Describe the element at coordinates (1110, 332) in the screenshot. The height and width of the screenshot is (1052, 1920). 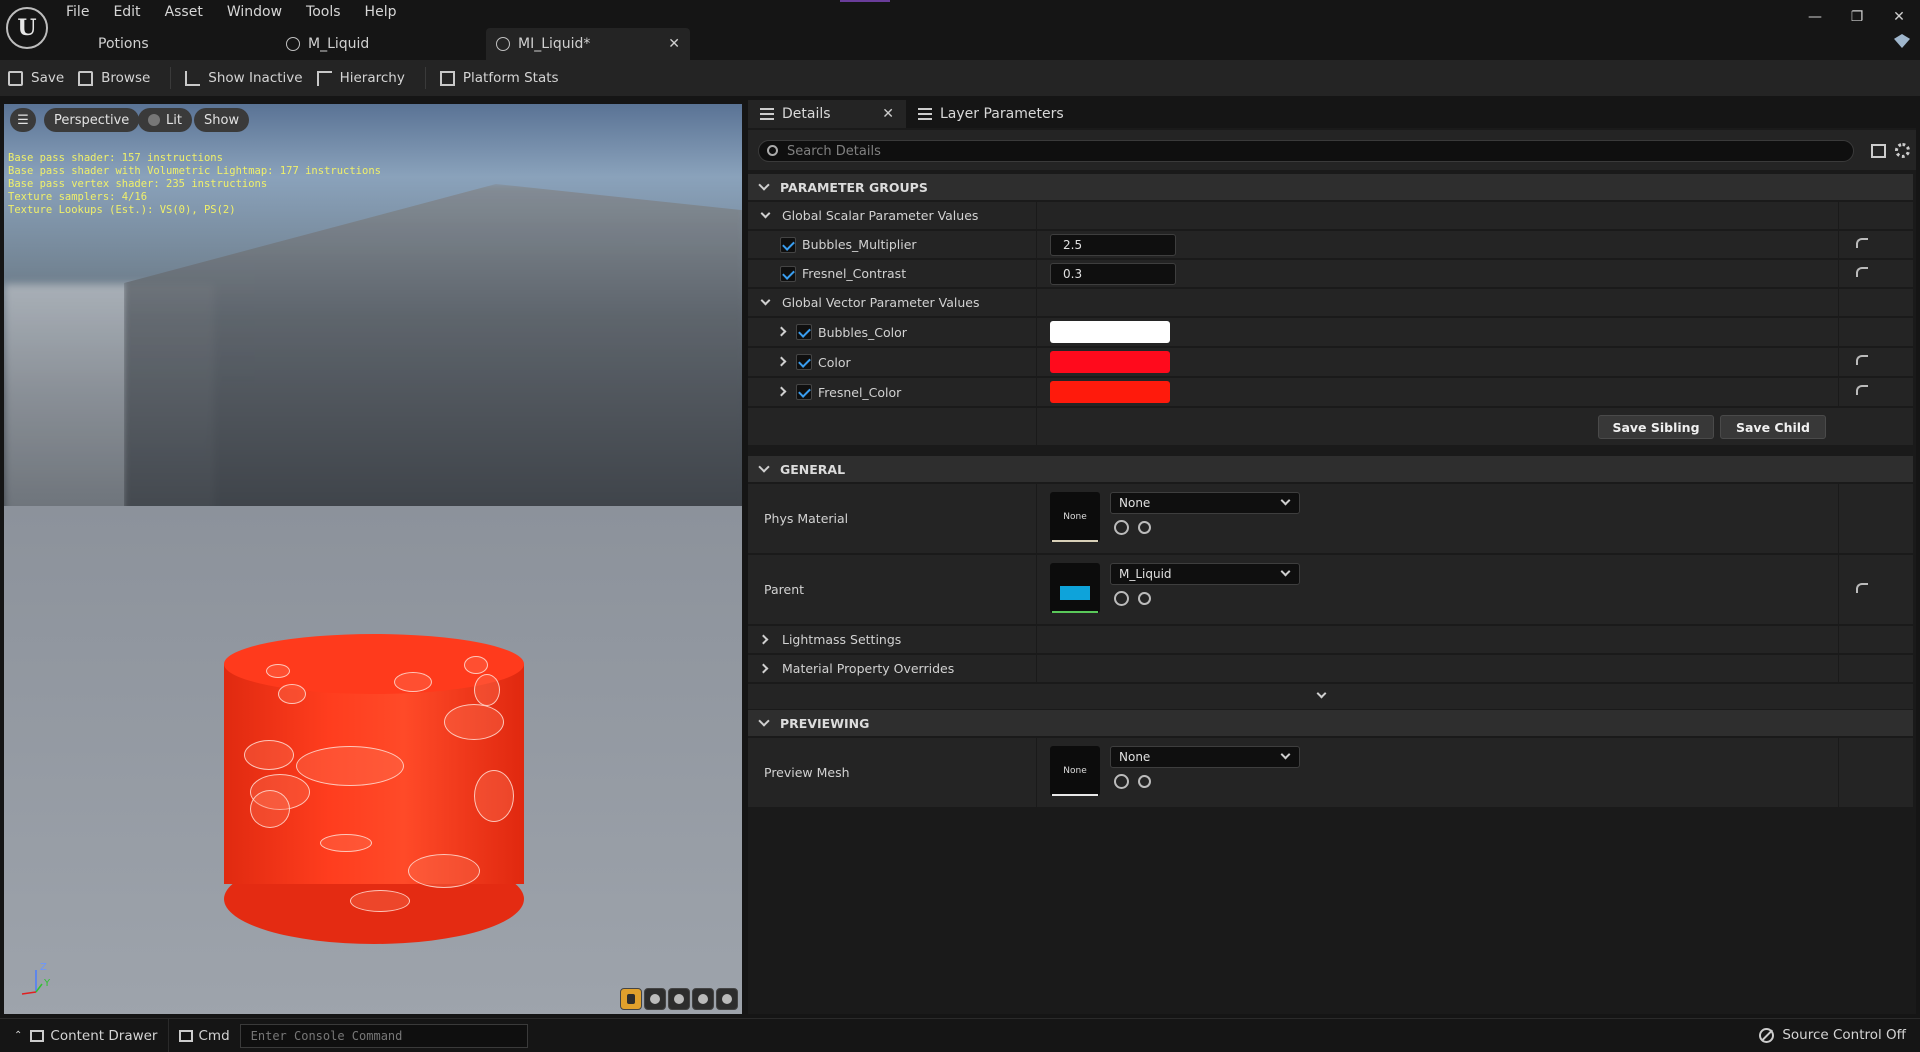
I see `bubbles-color-swatch` at that location.